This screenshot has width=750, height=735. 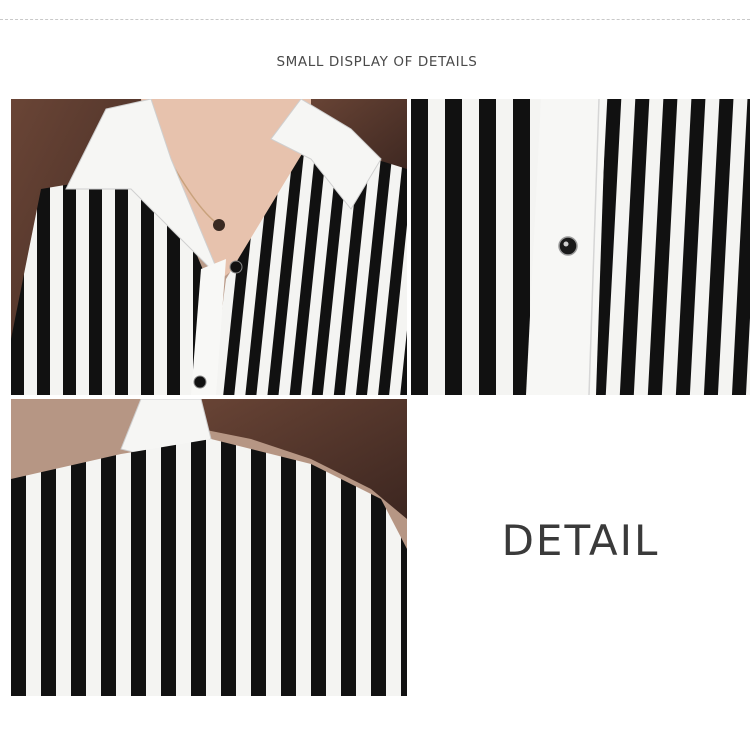 I want to click on top-dashed-divider, so click(x=375, y=19).